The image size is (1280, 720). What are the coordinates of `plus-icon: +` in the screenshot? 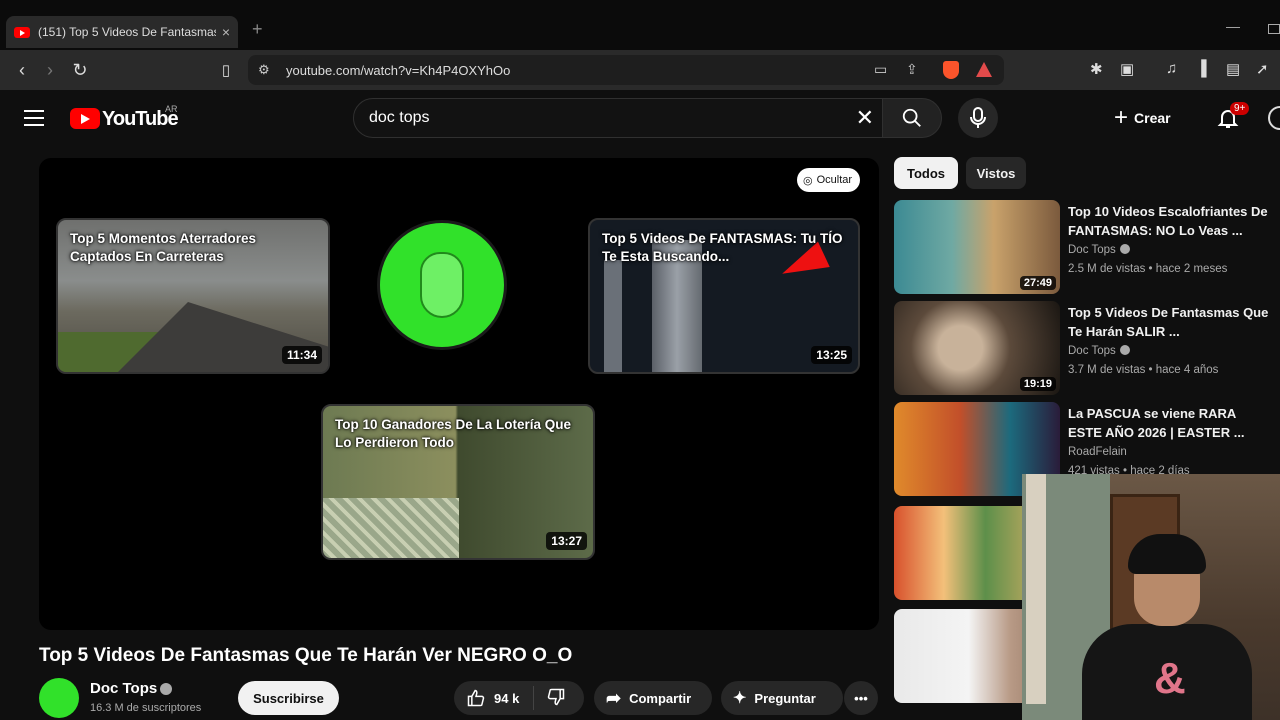 It's located at (1121, 117).